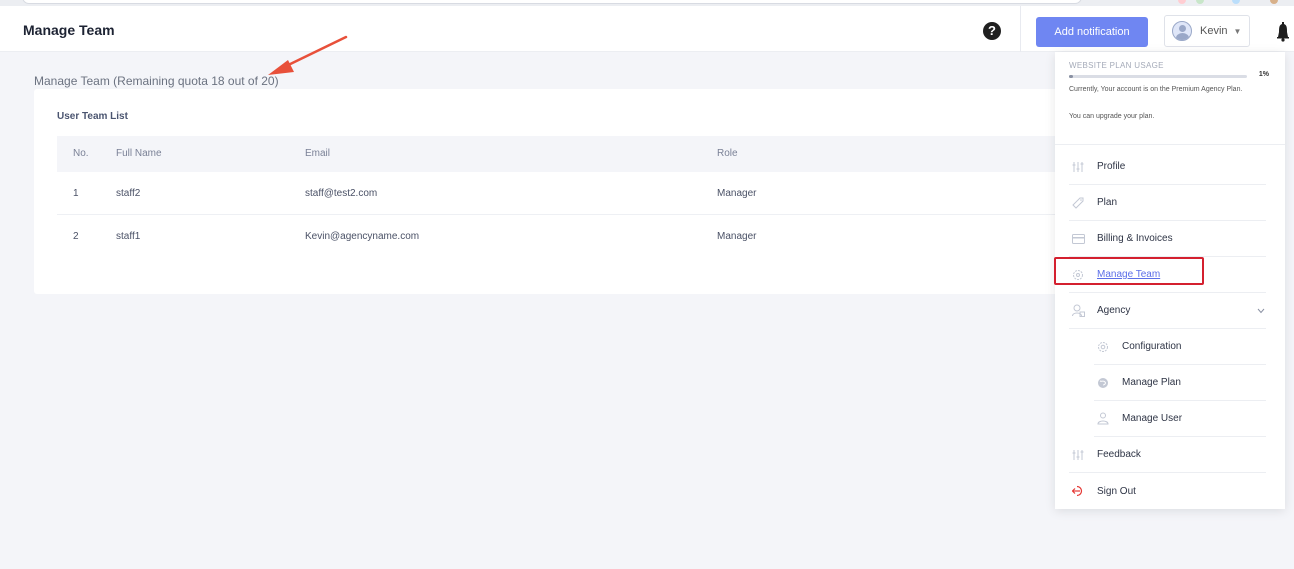 The height and width of the screenshot is (569, 1294). What do you see at coordinates (341, 193) in the screenshot?
I see `cell-email: staff@test2.com` at bounding box center [341, 193].